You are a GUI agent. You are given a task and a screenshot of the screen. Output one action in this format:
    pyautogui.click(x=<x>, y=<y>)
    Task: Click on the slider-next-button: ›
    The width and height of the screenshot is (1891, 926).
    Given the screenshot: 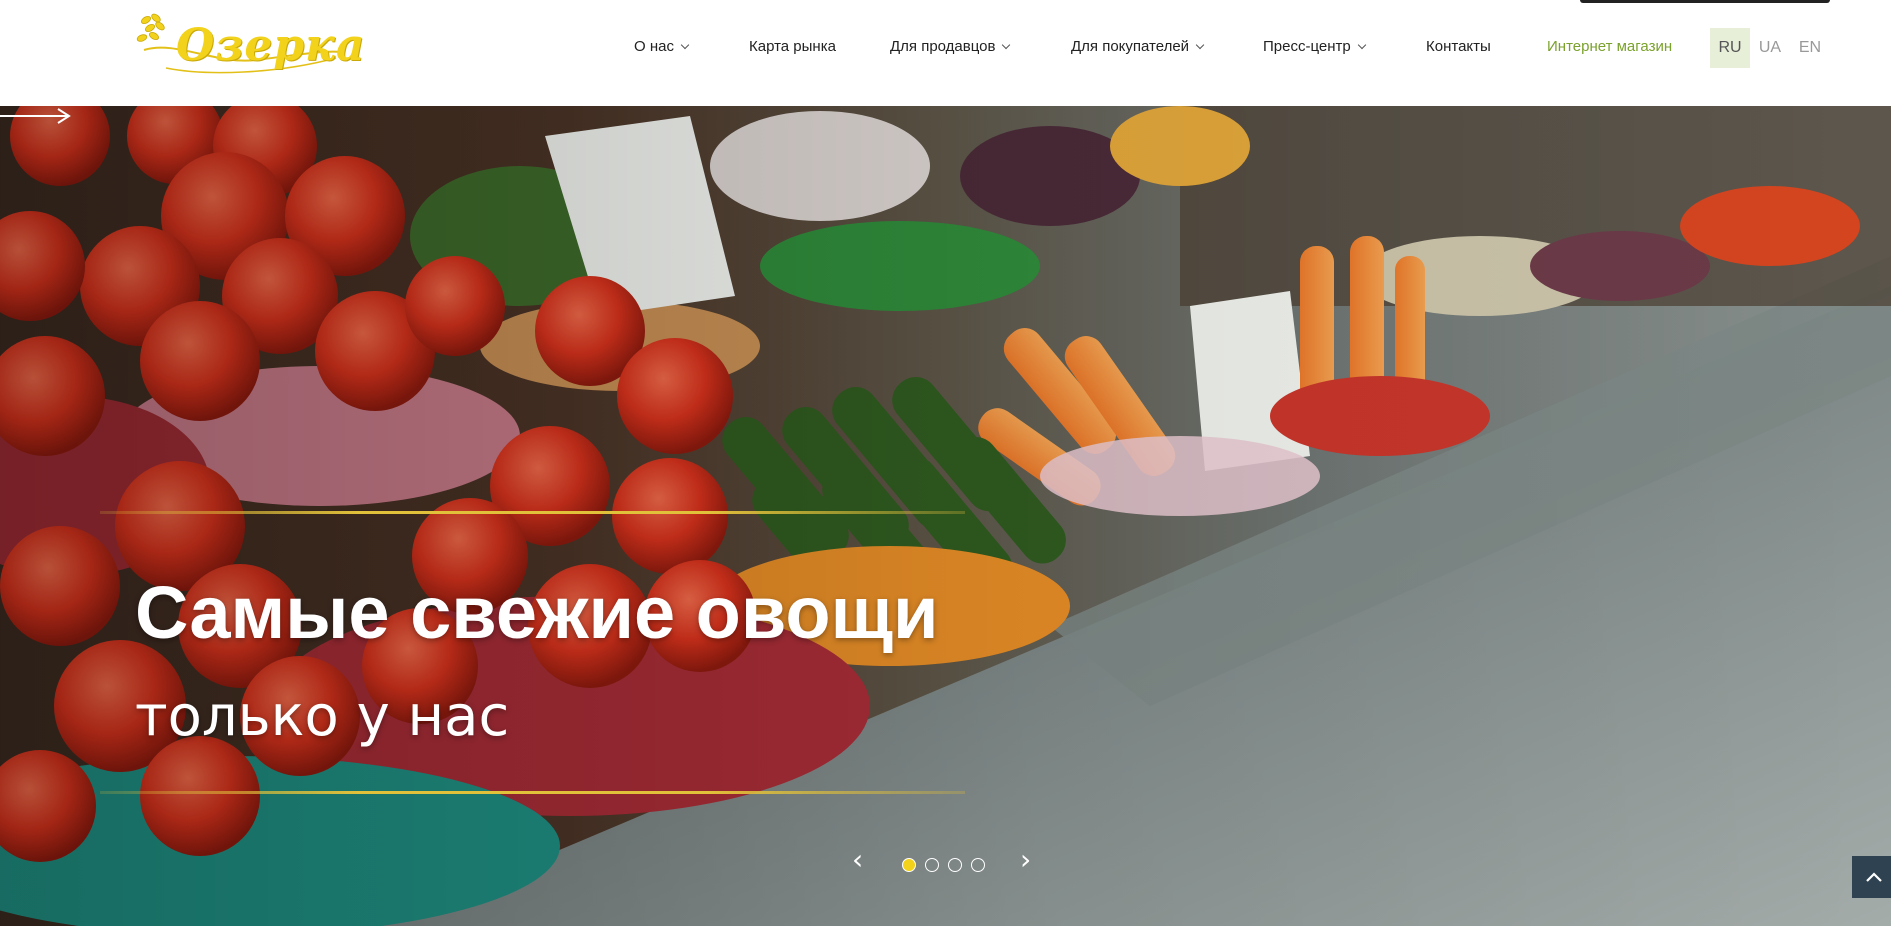 What is the action you would take?
    pyautogui.click(x=1025, y=860)
    